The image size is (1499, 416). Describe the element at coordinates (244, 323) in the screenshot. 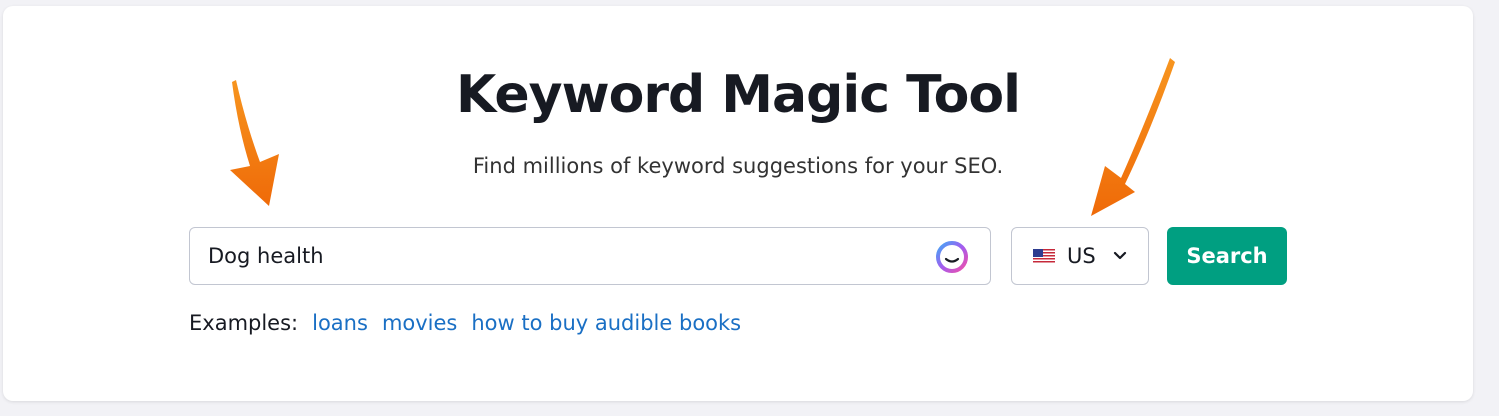

I see `examples-label: Examples:` at that location.